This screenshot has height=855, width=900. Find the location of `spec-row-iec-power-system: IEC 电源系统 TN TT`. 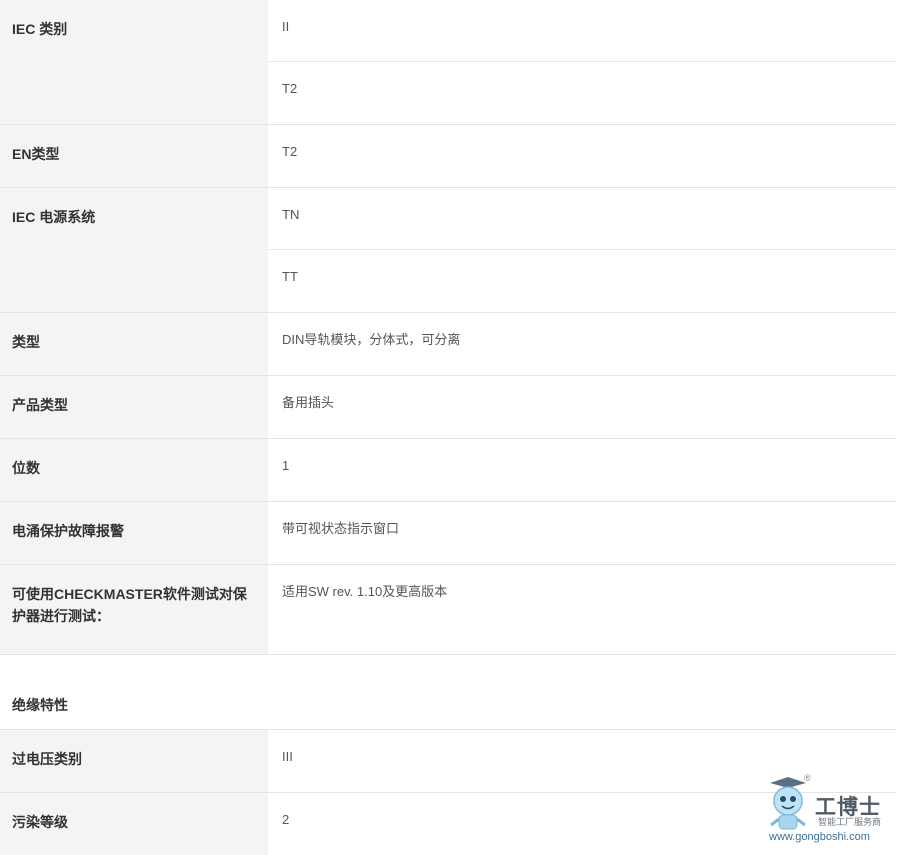

spec-row-iec-power-system: IEC 电源系统 TN TT is located at coordinates (448, 250).